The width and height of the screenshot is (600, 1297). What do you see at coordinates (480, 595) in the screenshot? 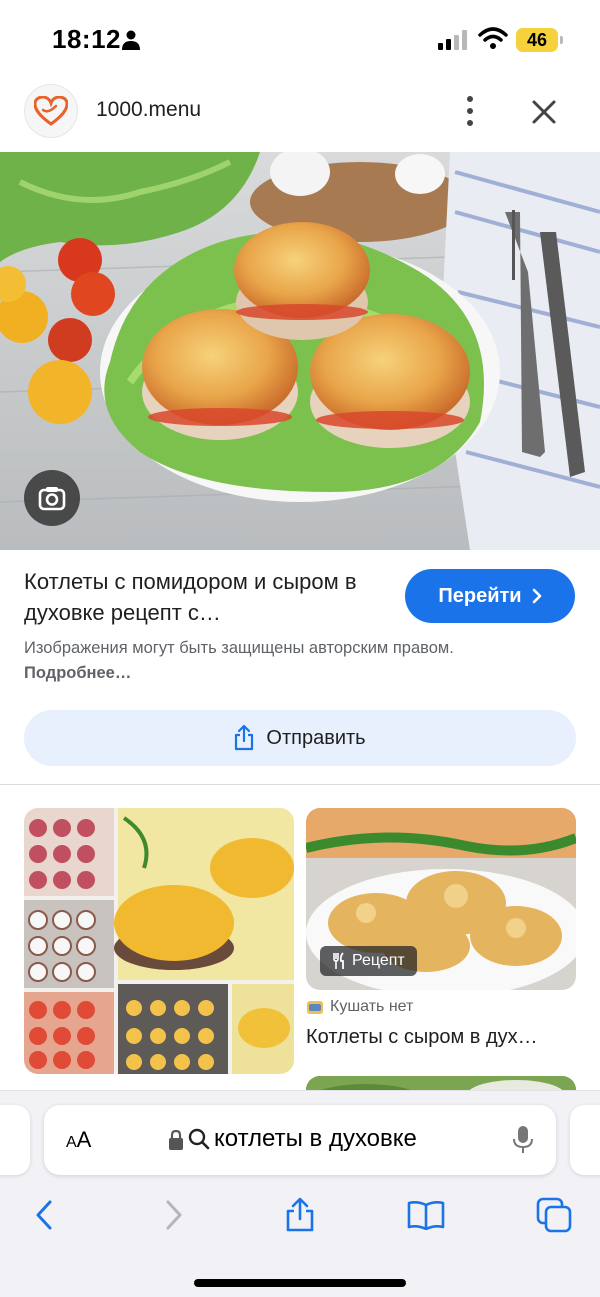
I see `visit-button-label: Перейти` at bounding box center [480, 595].